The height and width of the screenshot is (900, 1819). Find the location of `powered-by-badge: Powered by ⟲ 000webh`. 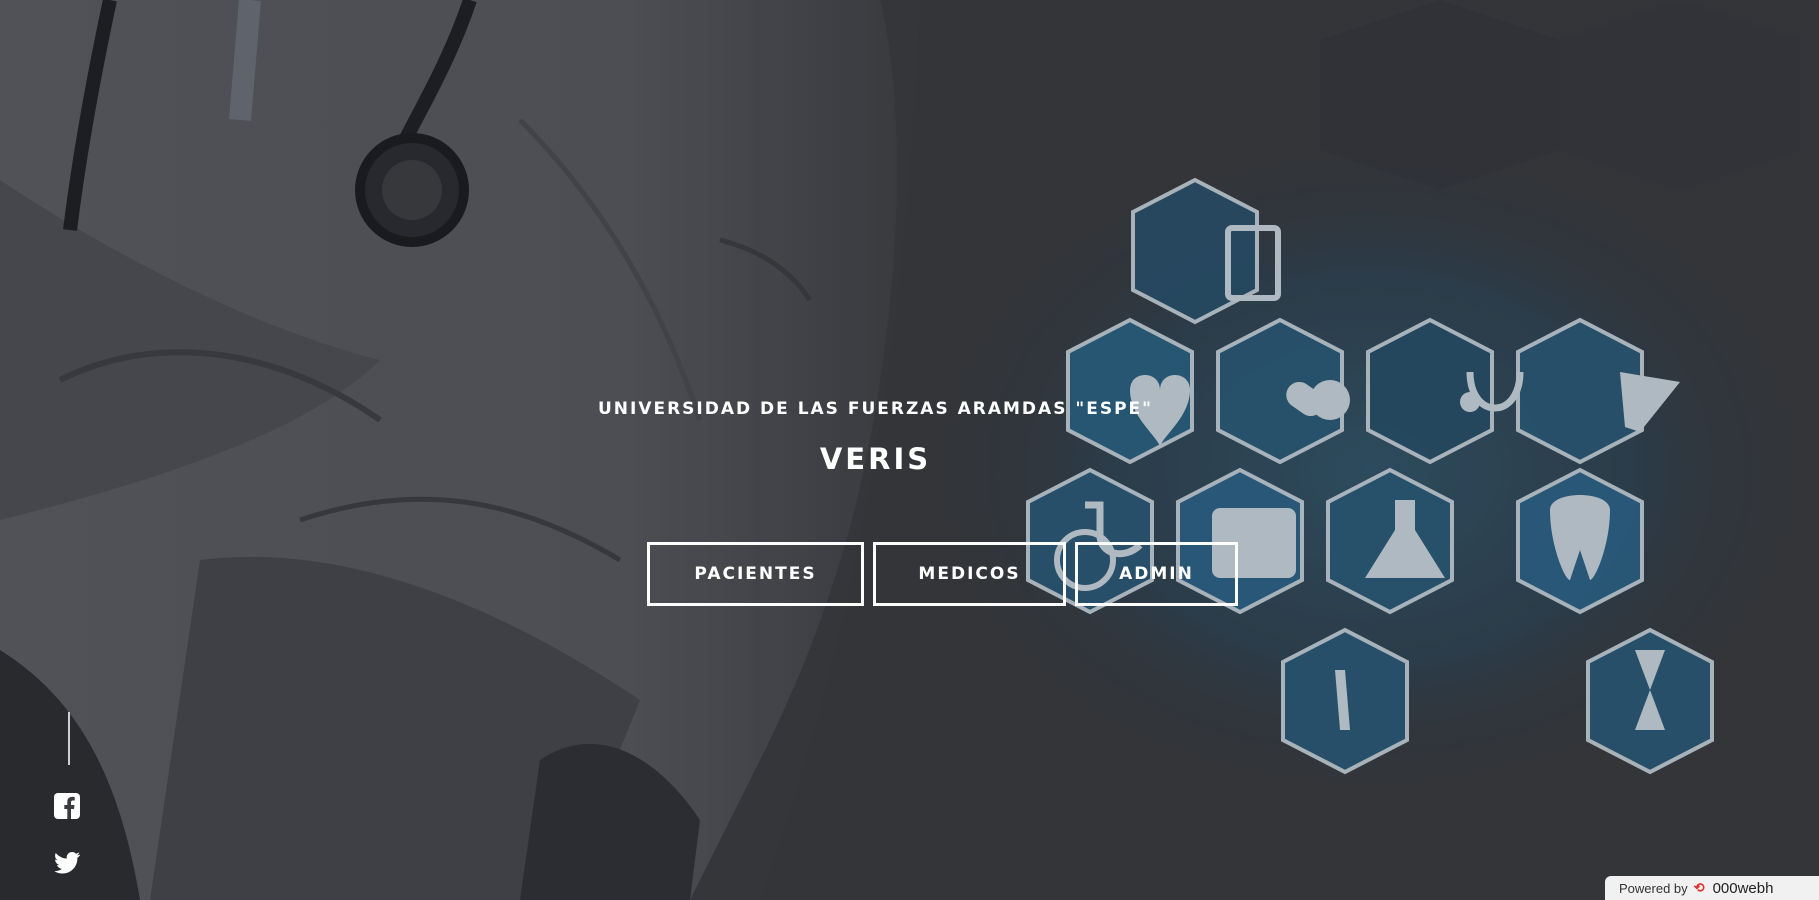

powered-by-badge: Powered by ⟲ 000webh is located at coordinates (1712, 888).